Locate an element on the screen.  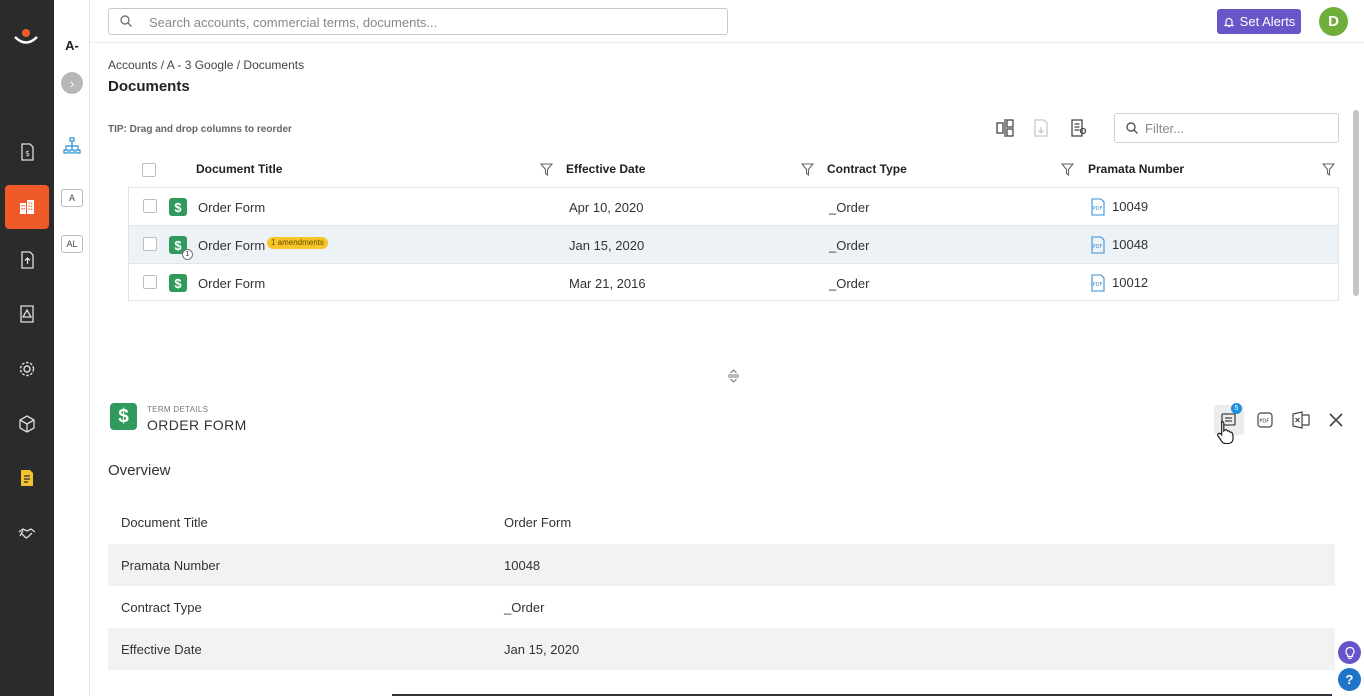
column-header-document-title: Document Title is located at coordinates (239, 169).